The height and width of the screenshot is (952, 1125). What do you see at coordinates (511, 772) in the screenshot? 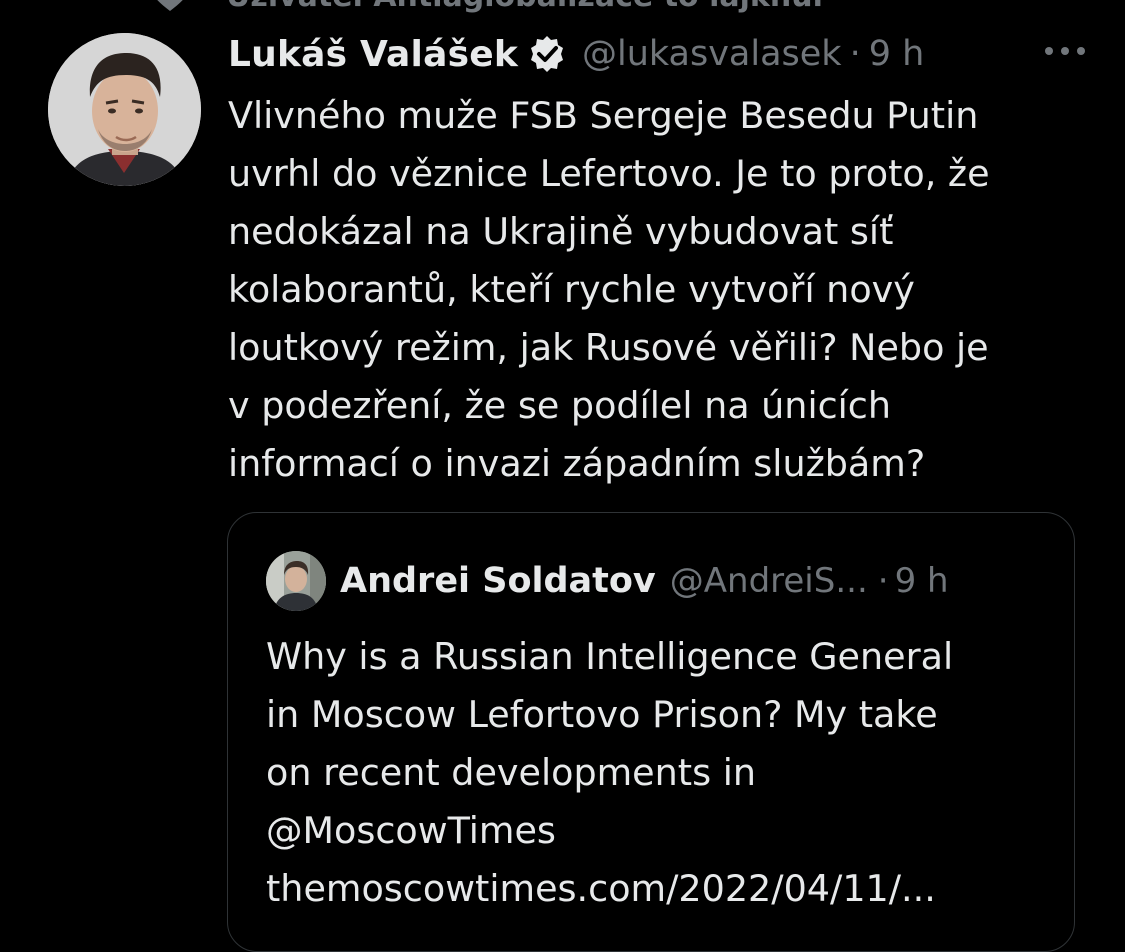
I see `quoted-text-line: on recent developments in` at bounding box center [511, 772].